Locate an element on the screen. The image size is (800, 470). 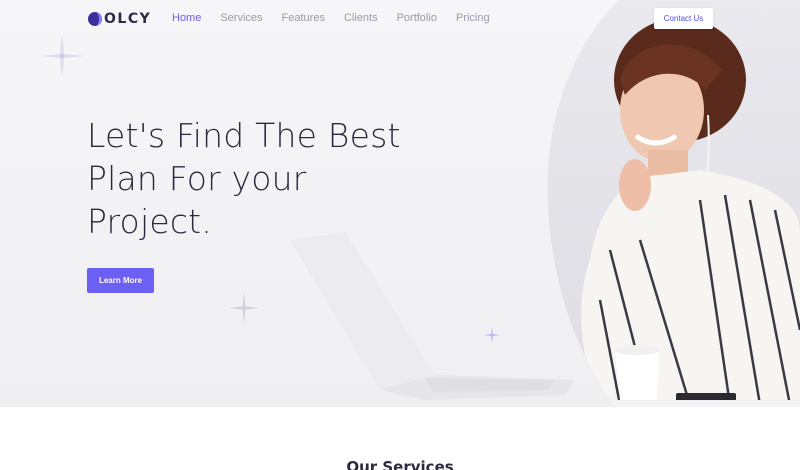
headline-line: Project. is located at coordinates (149, 221).